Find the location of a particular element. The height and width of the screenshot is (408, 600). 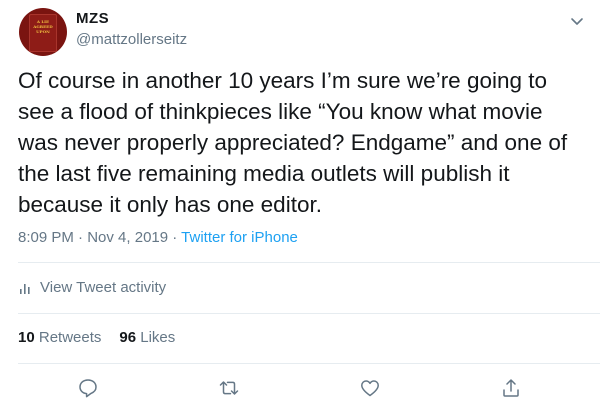

book-cover-image: A LIE AGREED UPON is located at coordinates (43, 33).